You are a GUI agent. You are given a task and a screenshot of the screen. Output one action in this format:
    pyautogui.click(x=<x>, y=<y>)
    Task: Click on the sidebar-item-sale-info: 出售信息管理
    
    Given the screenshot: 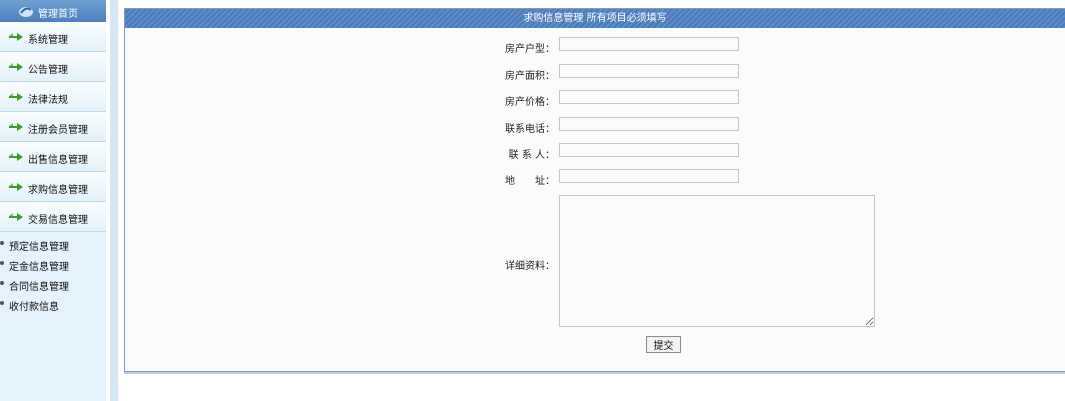 What is the action you would take?
    pyautogui.click(x=53, y=157)
    